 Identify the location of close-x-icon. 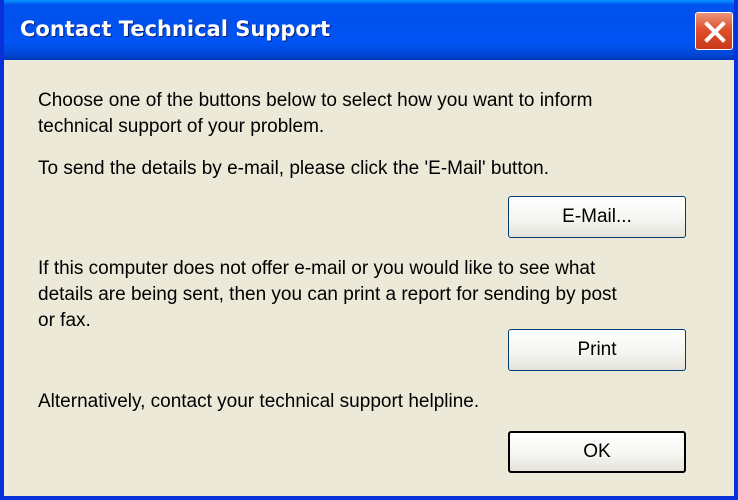
(715, 32).